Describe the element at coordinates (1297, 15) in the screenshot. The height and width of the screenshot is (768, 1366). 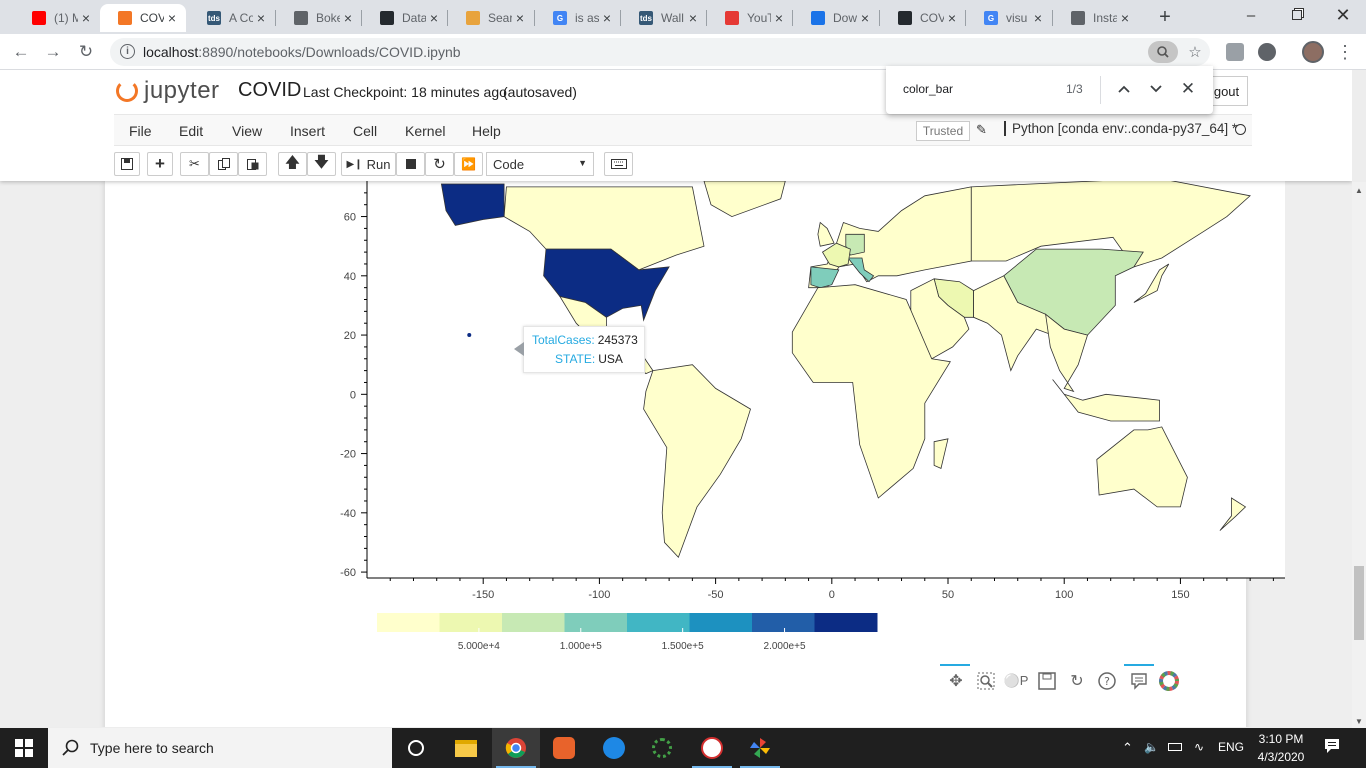
I see `restore-button` at that location.